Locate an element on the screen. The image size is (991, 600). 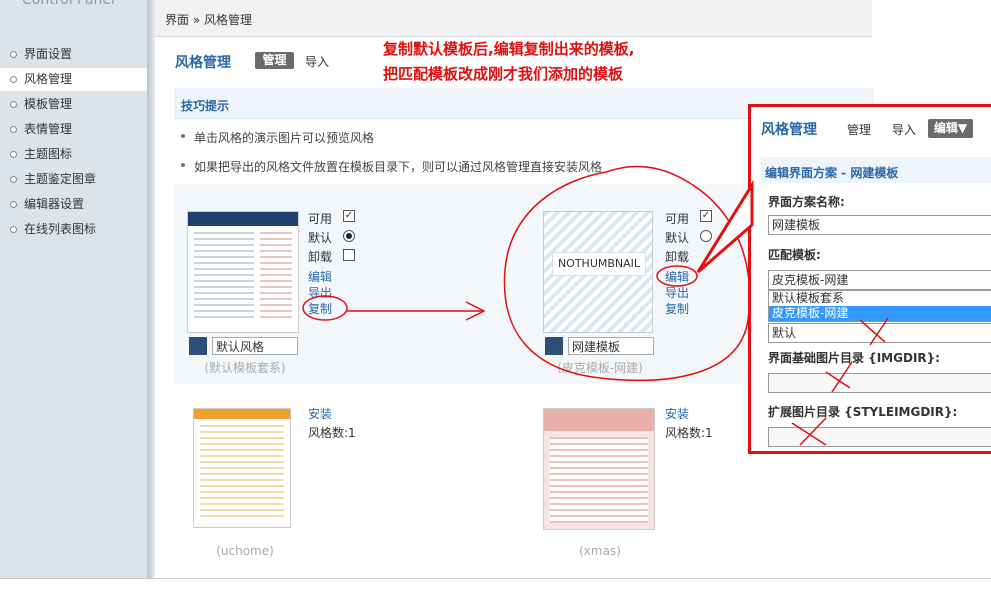
callout-pointer is located at coordinates (725, 226).